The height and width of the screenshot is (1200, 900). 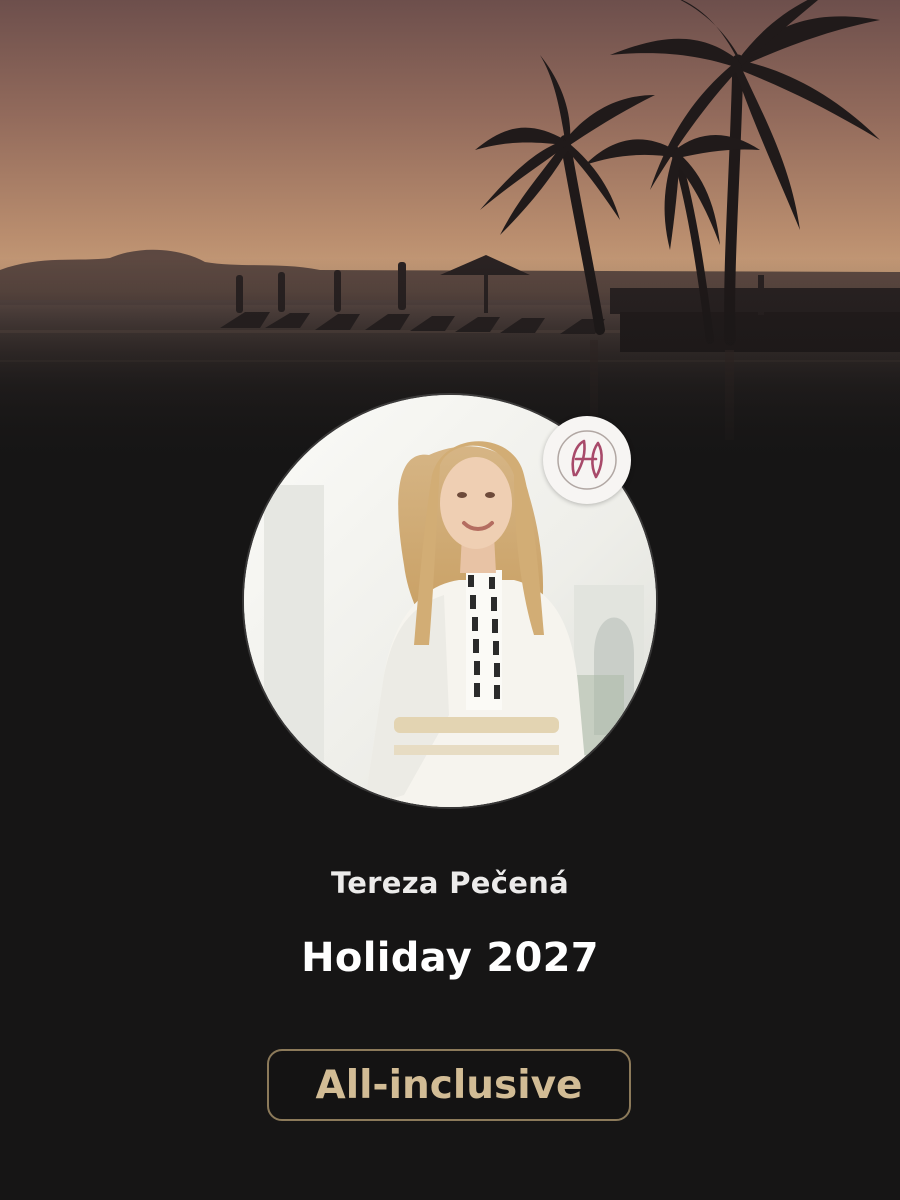 What do you see at coordinates (449, 1085) in the screenshot?
I see `package-badge: All-inclusive` at bounding box center [449, 1085].